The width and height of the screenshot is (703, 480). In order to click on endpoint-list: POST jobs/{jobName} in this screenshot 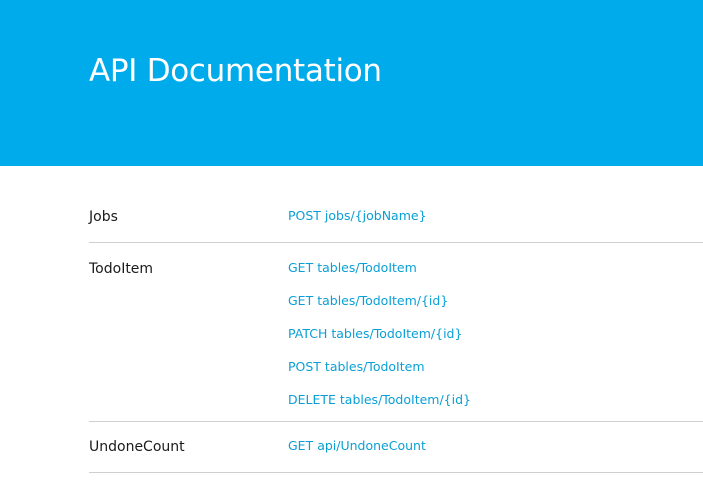, I will do `click(357, 223)`.